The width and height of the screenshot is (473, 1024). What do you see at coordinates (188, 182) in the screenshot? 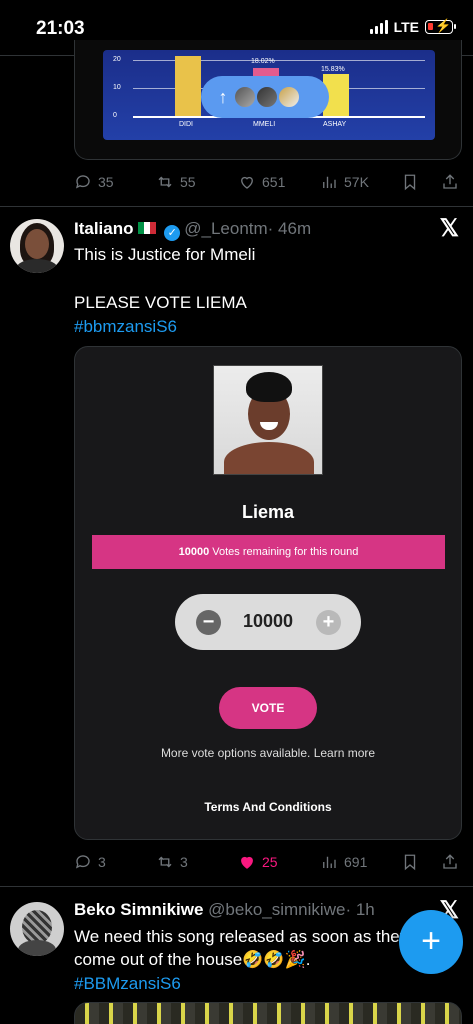
I see `repost-count: 55` at bounding box center [188, 182].